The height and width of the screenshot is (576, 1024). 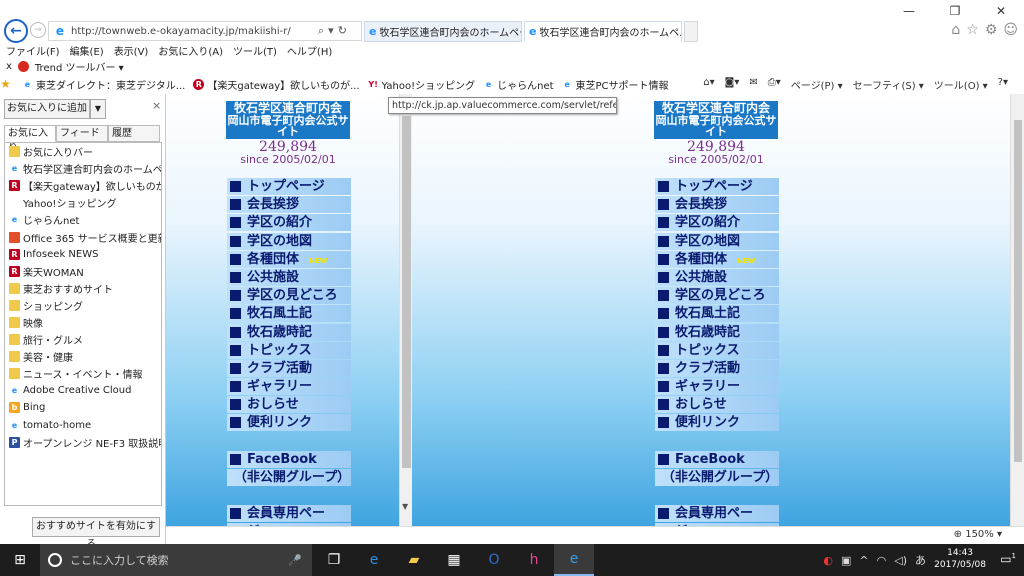 I want to click on page-scrollbar, so click(x=1017, y=310).